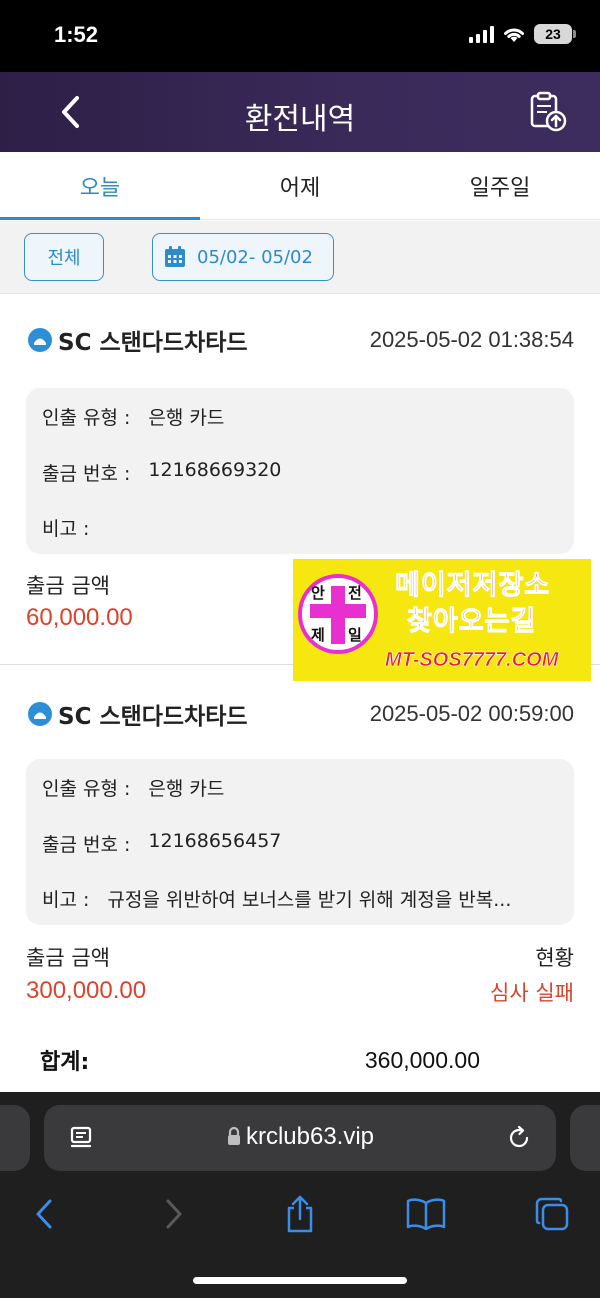 The height and width of the screenshot is (1298, 600). What do you see at coordinates (79, 617) in the screenshot?
I see `amount-value: 60,000.00` at bounding box center [79, 617].